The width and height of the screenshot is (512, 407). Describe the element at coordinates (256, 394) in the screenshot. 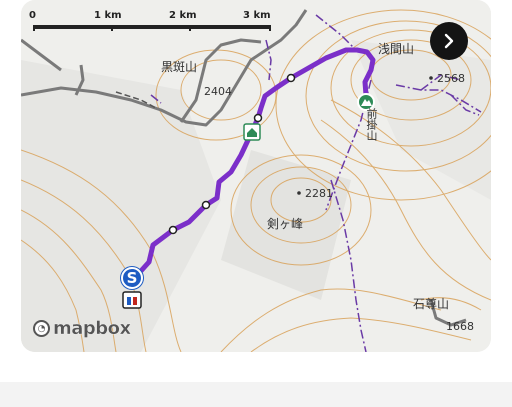

I see `bottom-bar` at that location.